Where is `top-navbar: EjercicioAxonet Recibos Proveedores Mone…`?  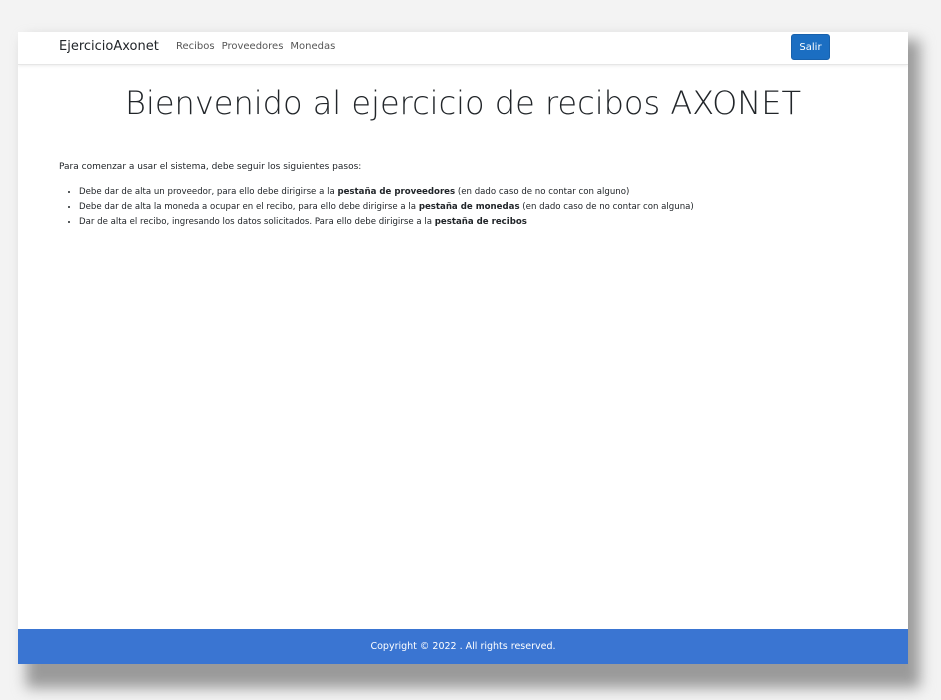
top-navbar: EjercicioAxonet Recibos Proveedores Mone… is located at coordinates (463, 48).